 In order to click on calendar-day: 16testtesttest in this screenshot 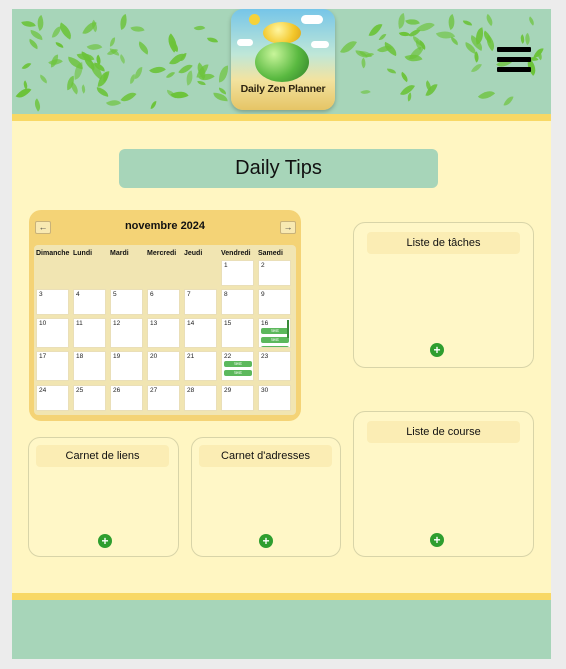, I will do `click(274, 333)`.